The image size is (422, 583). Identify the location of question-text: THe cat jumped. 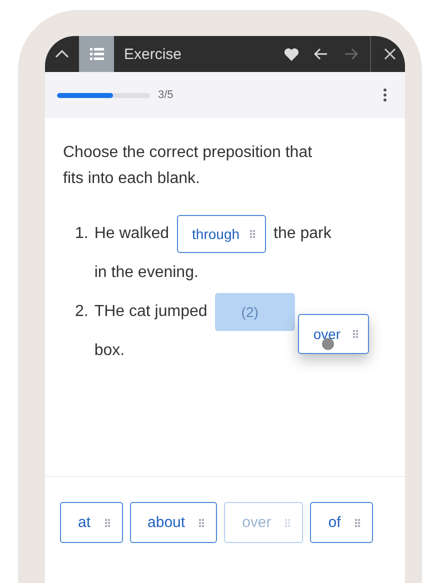
(151, 312).